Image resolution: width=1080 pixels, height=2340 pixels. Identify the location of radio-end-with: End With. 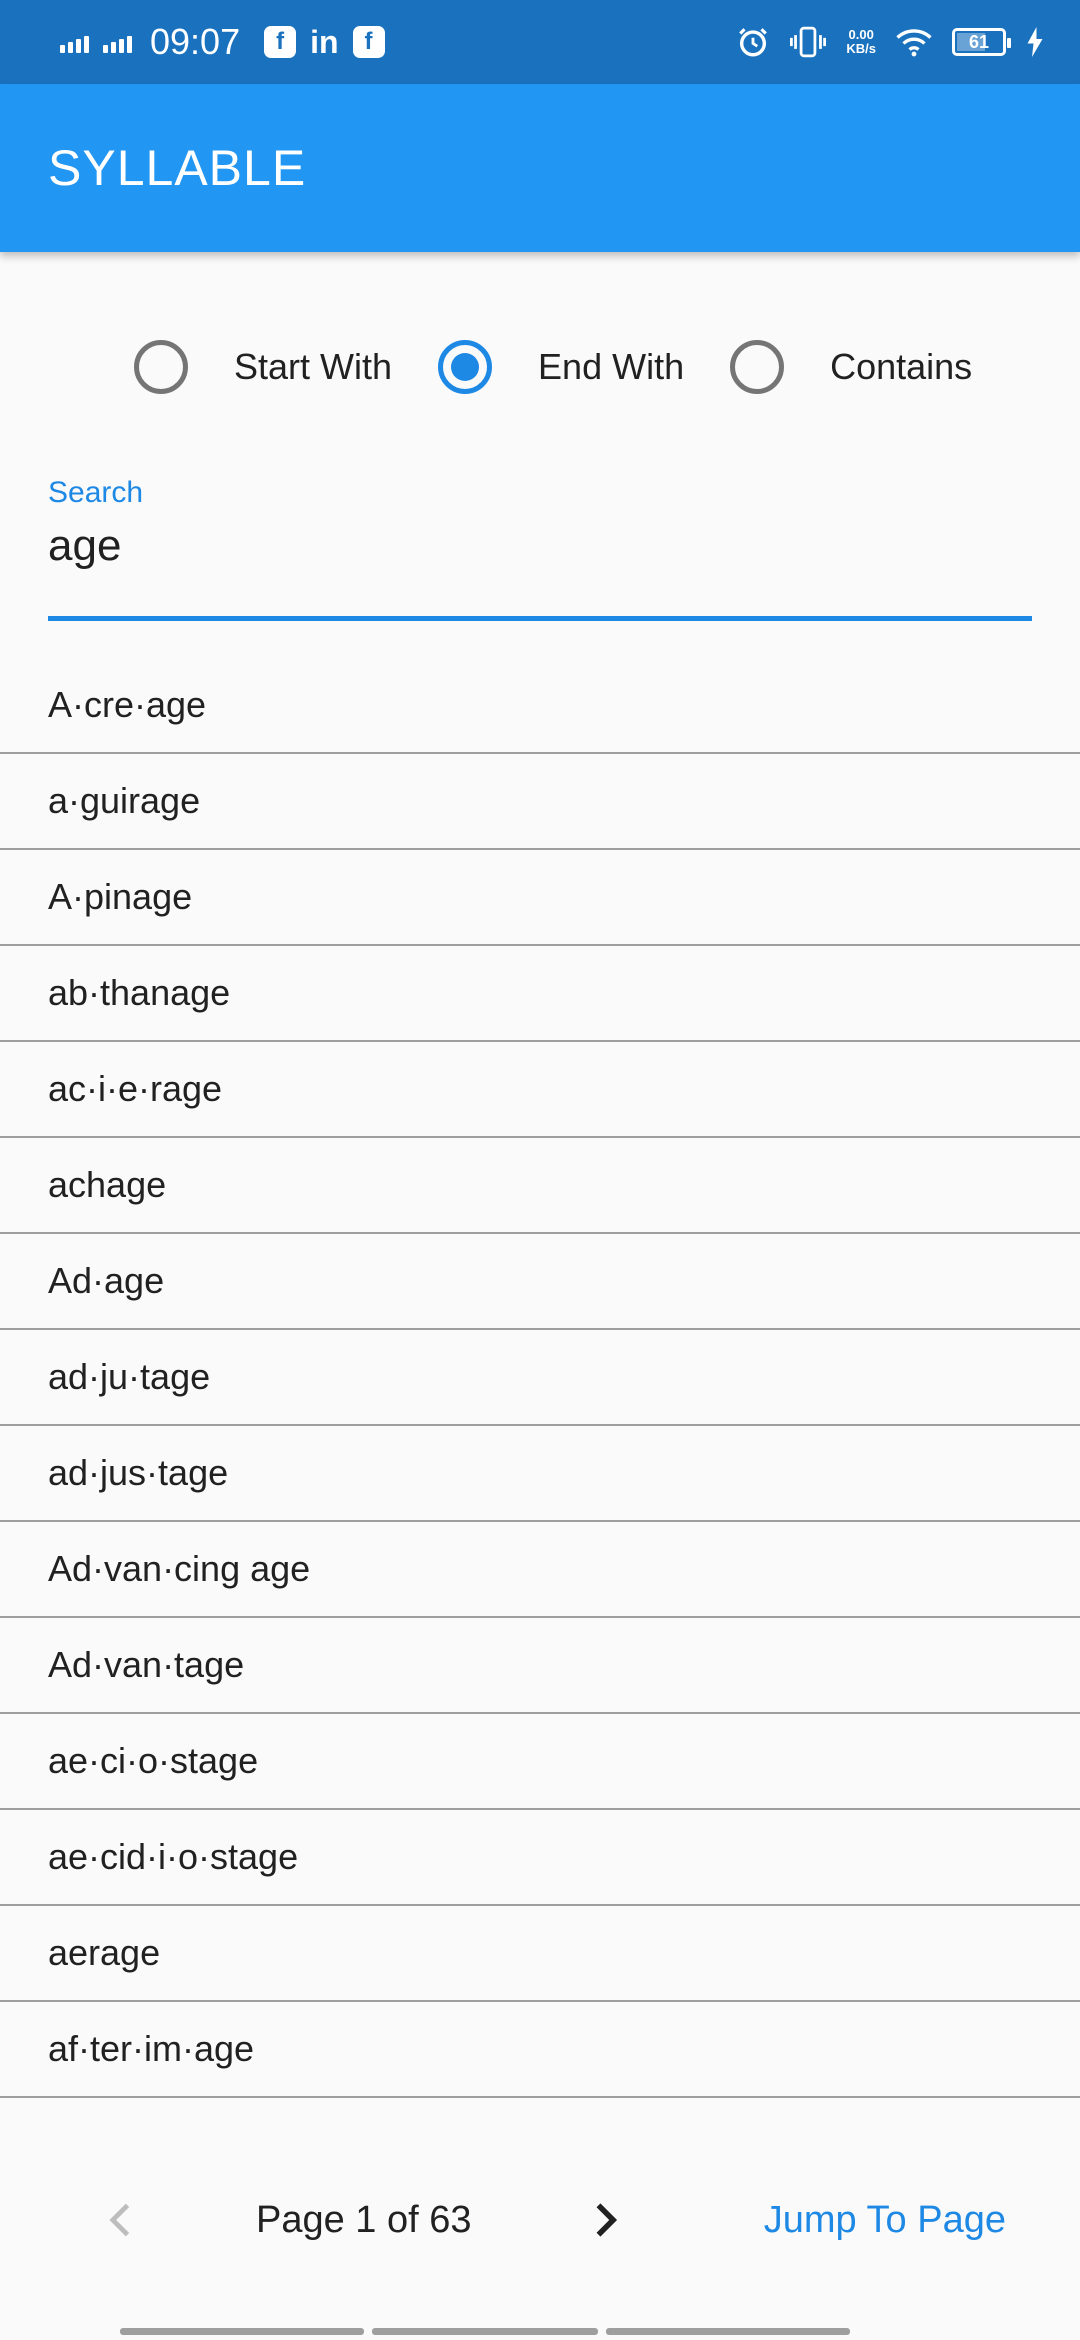
(561, 367).